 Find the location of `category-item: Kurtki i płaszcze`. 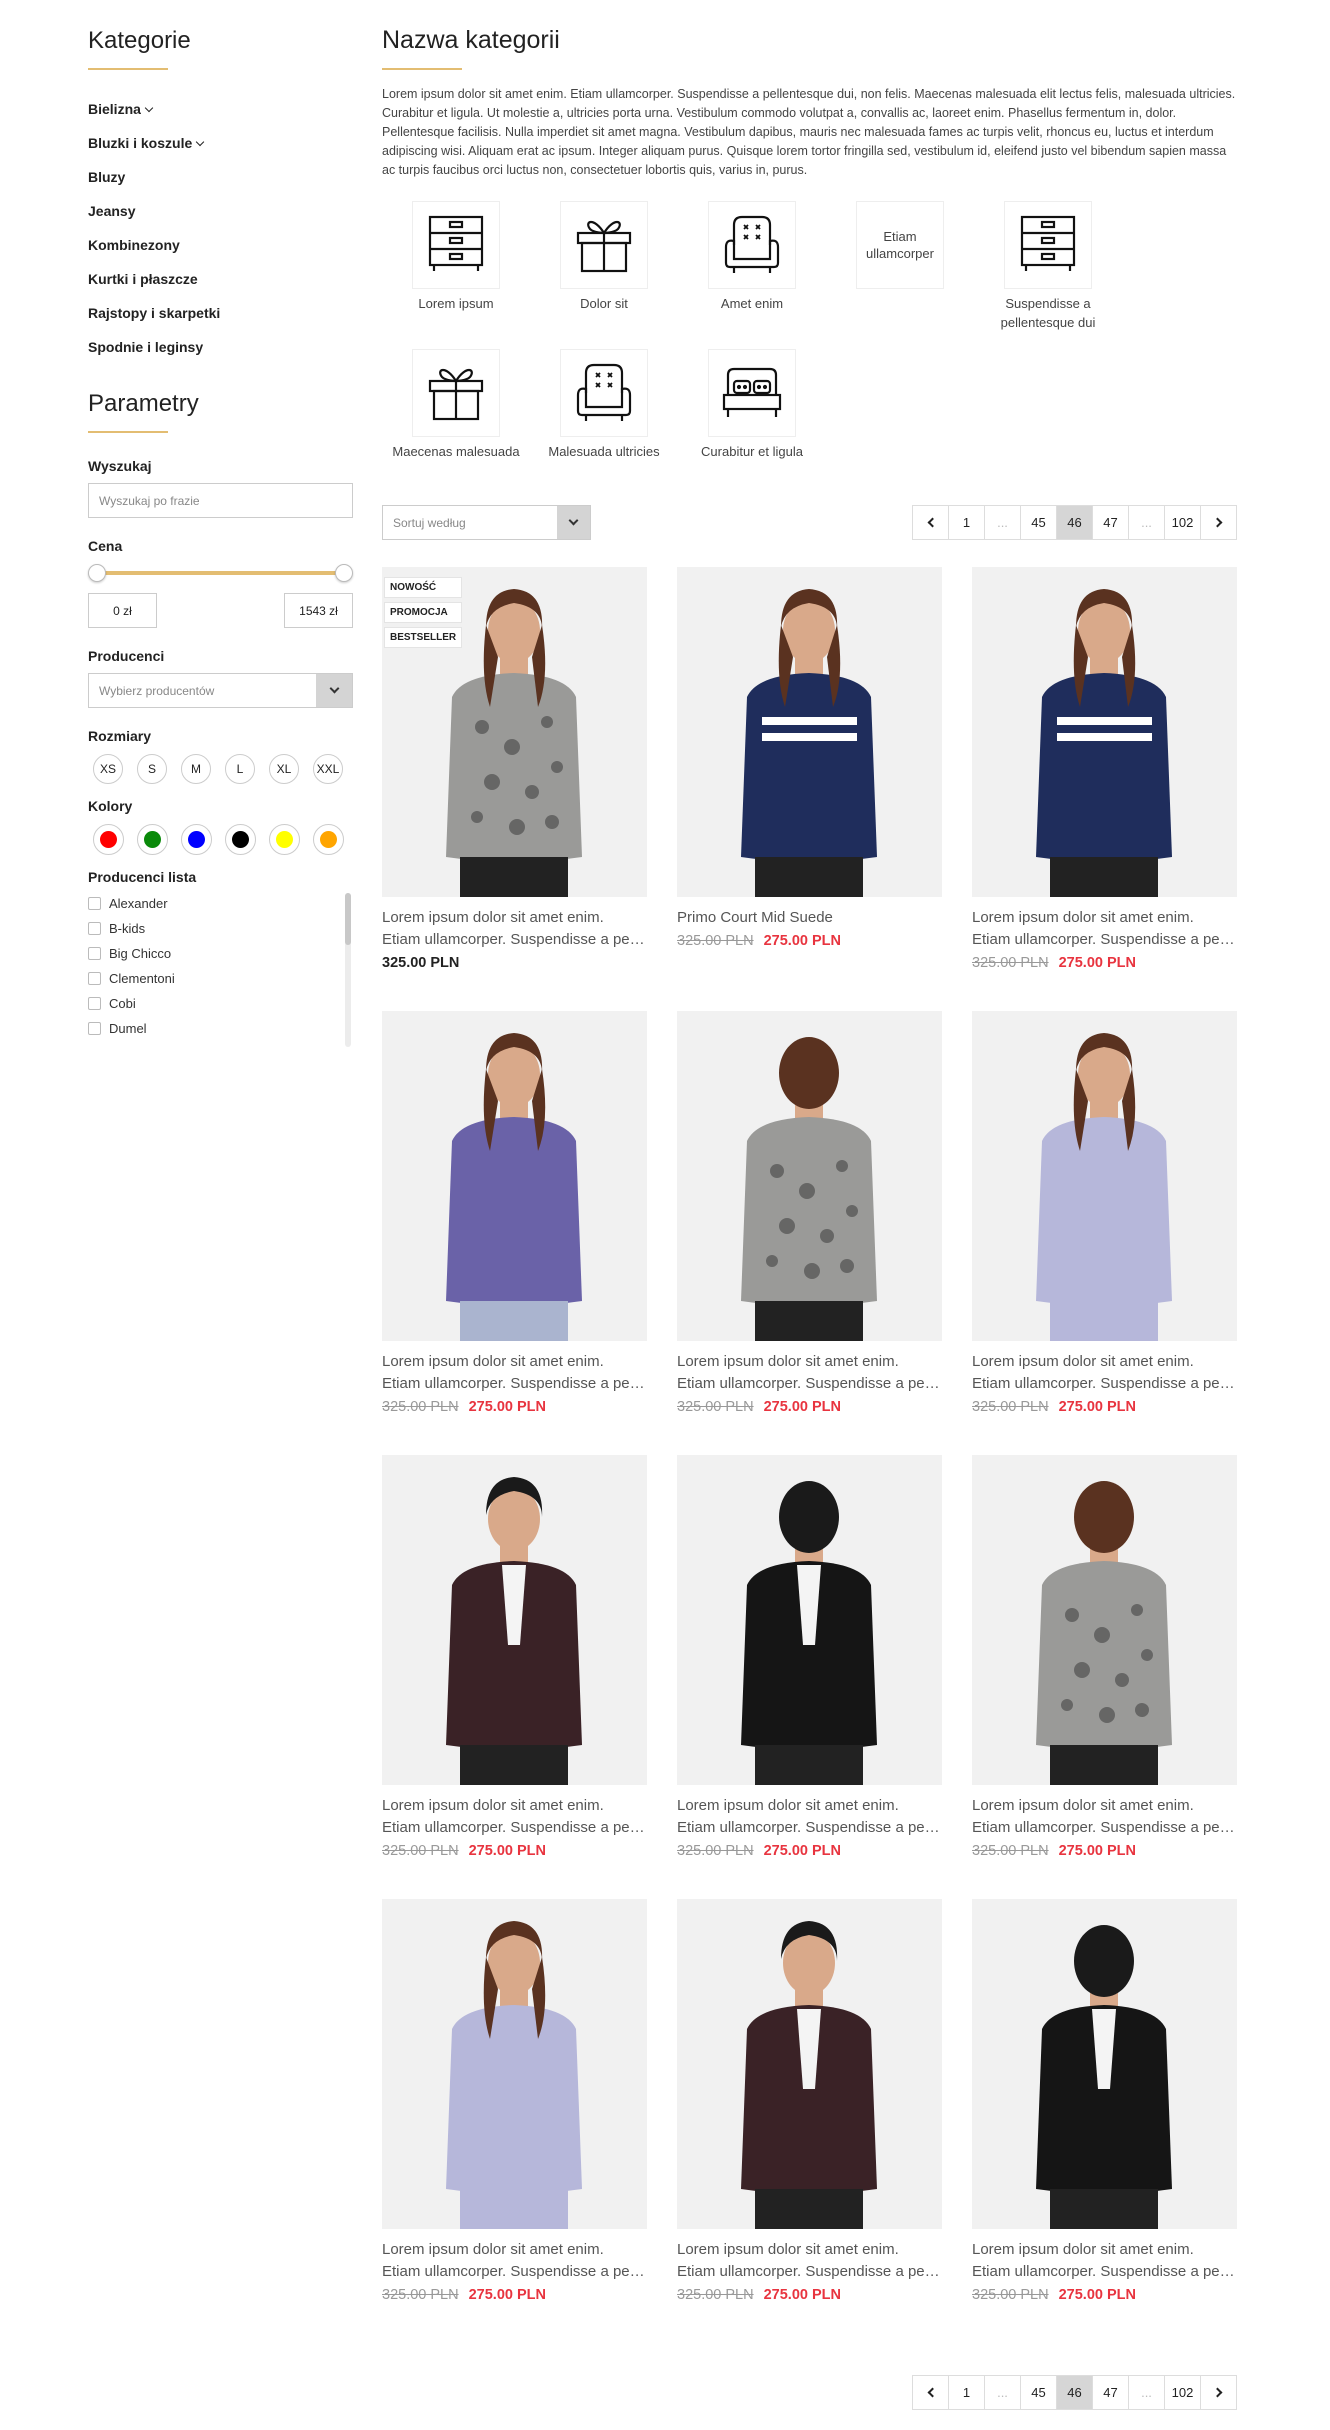

category-item: Kurtki i płaszcze is located at coordinates (220, 279).